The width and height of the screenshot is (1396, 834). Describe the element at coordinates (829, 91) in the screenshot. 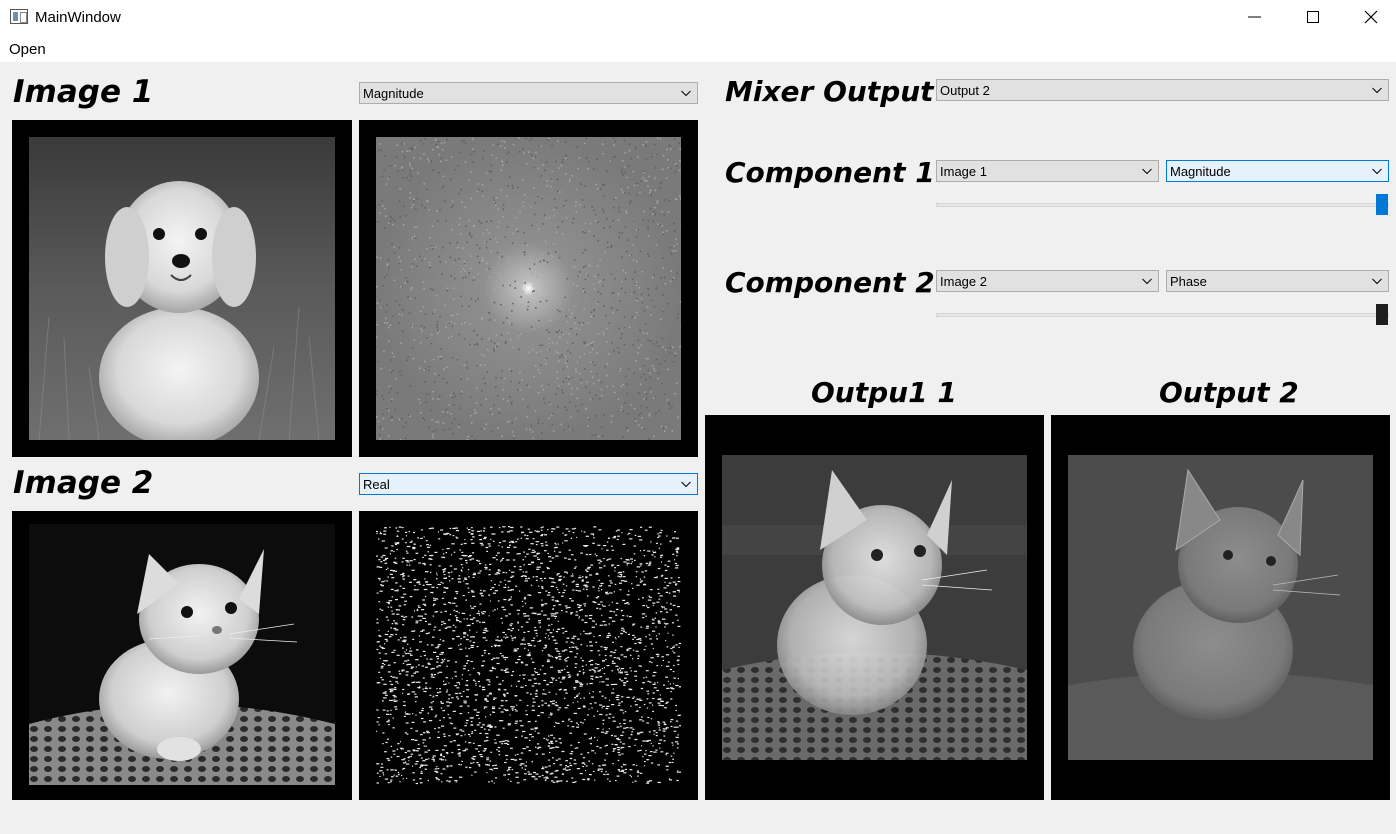

I see `mixer-output-heading: Mixer Output` at that location.